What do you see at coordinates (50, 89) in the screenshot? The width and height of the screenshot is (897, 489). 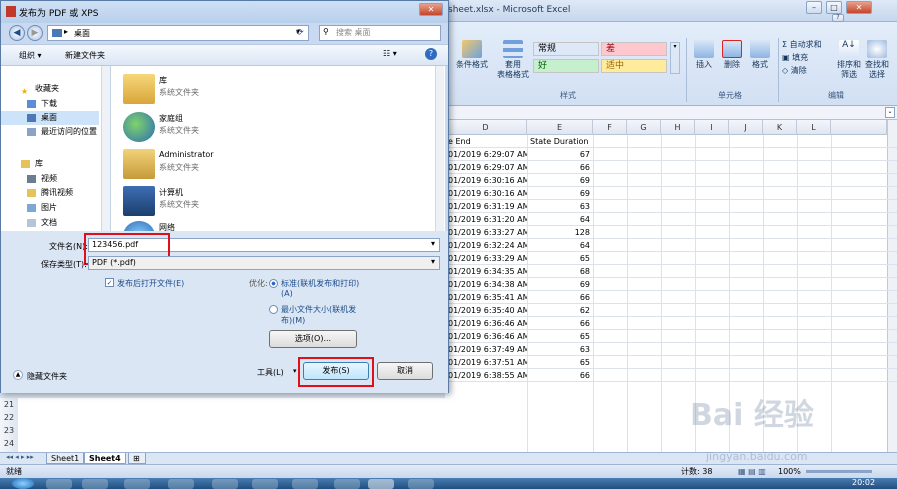 I see `nav-favorites: ★ 收藏夹` at bounding box center [50, 89].